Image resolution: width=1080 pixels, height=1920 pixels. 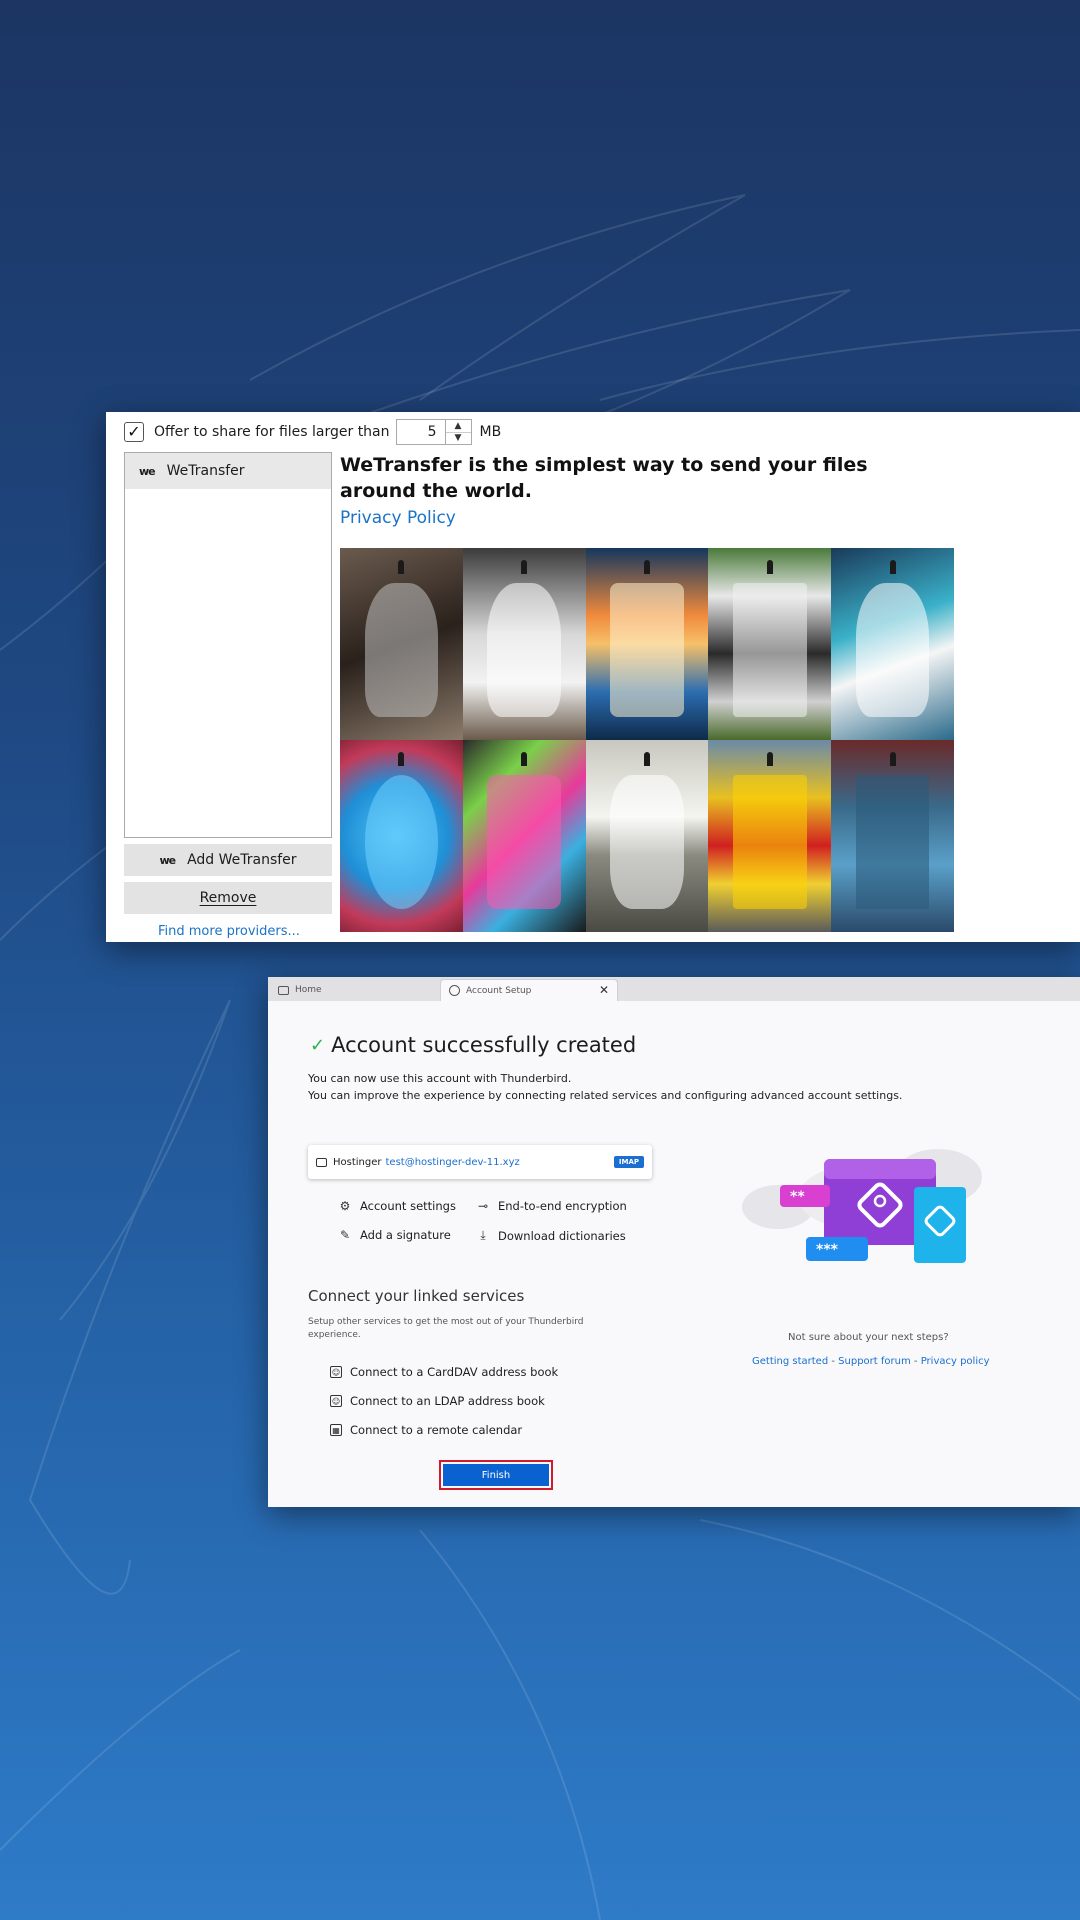 I want to click on globe-icon, so click(x=454, y=990).